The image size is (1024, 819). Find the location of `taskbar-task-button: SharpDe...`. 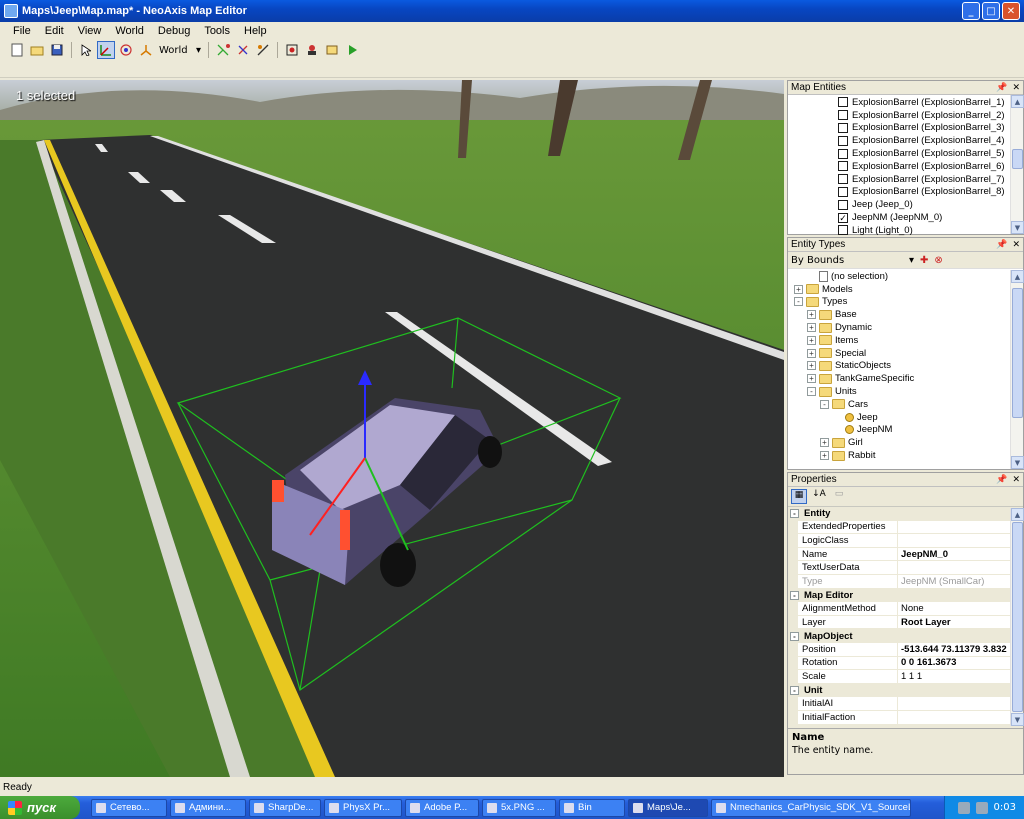

taskbar-task-button: SharpDe... is located at coordinates (285, 807).